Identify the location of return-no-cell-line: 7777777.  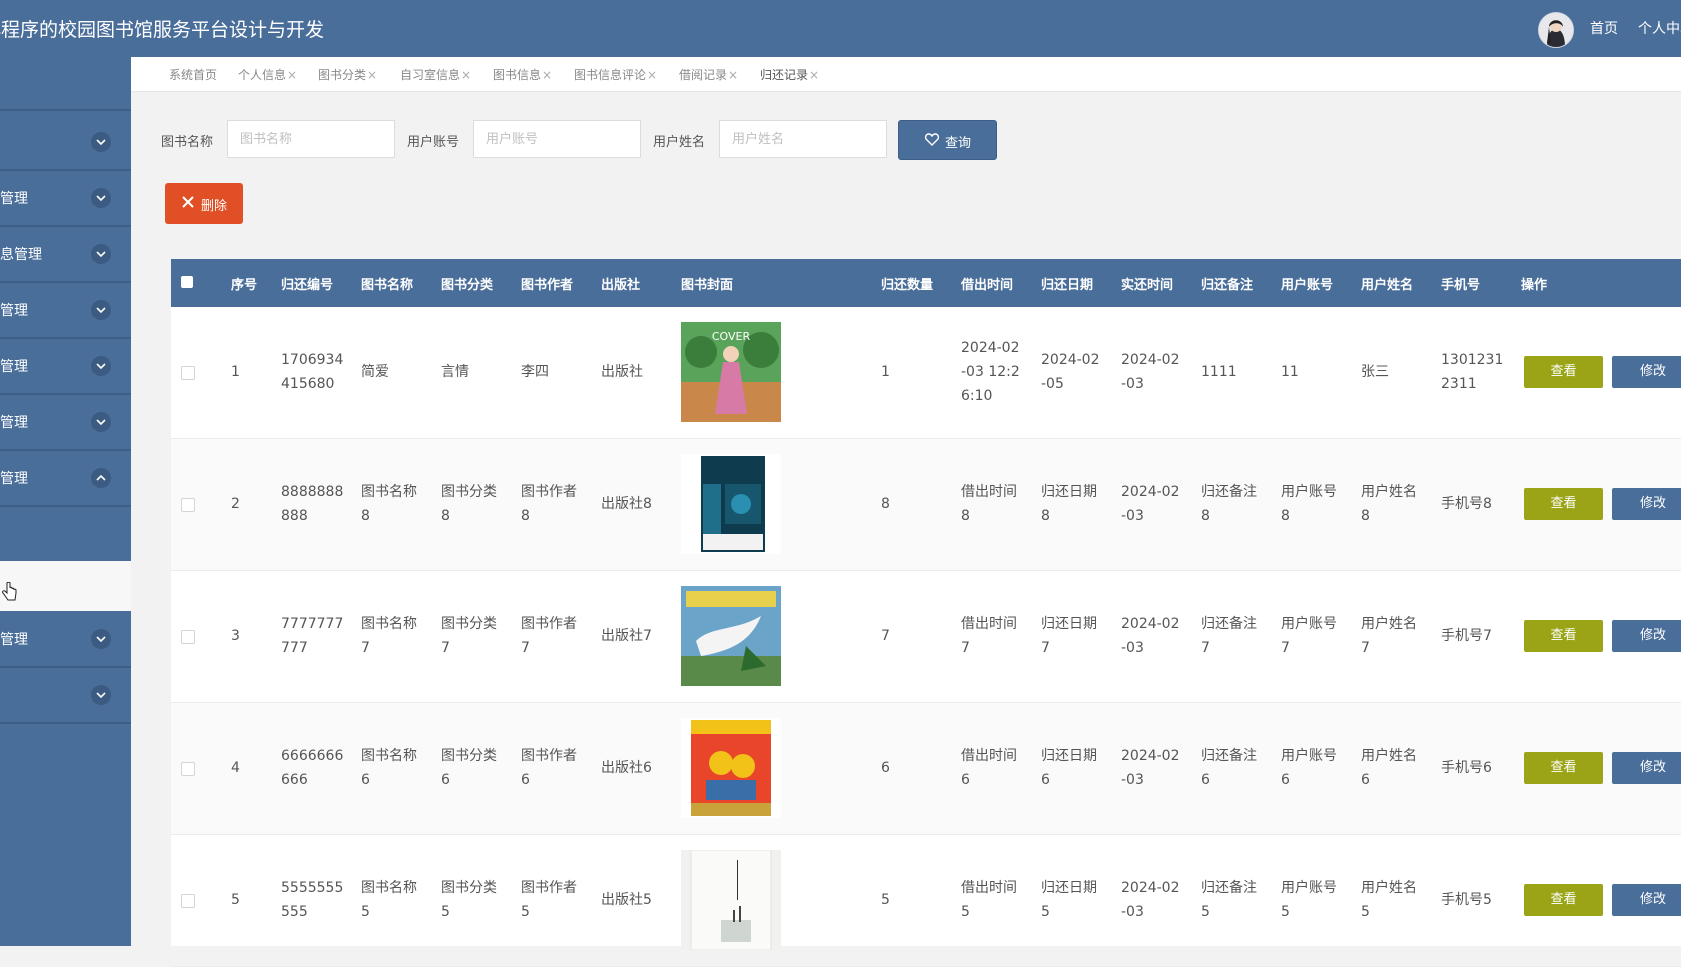
(312, 624).